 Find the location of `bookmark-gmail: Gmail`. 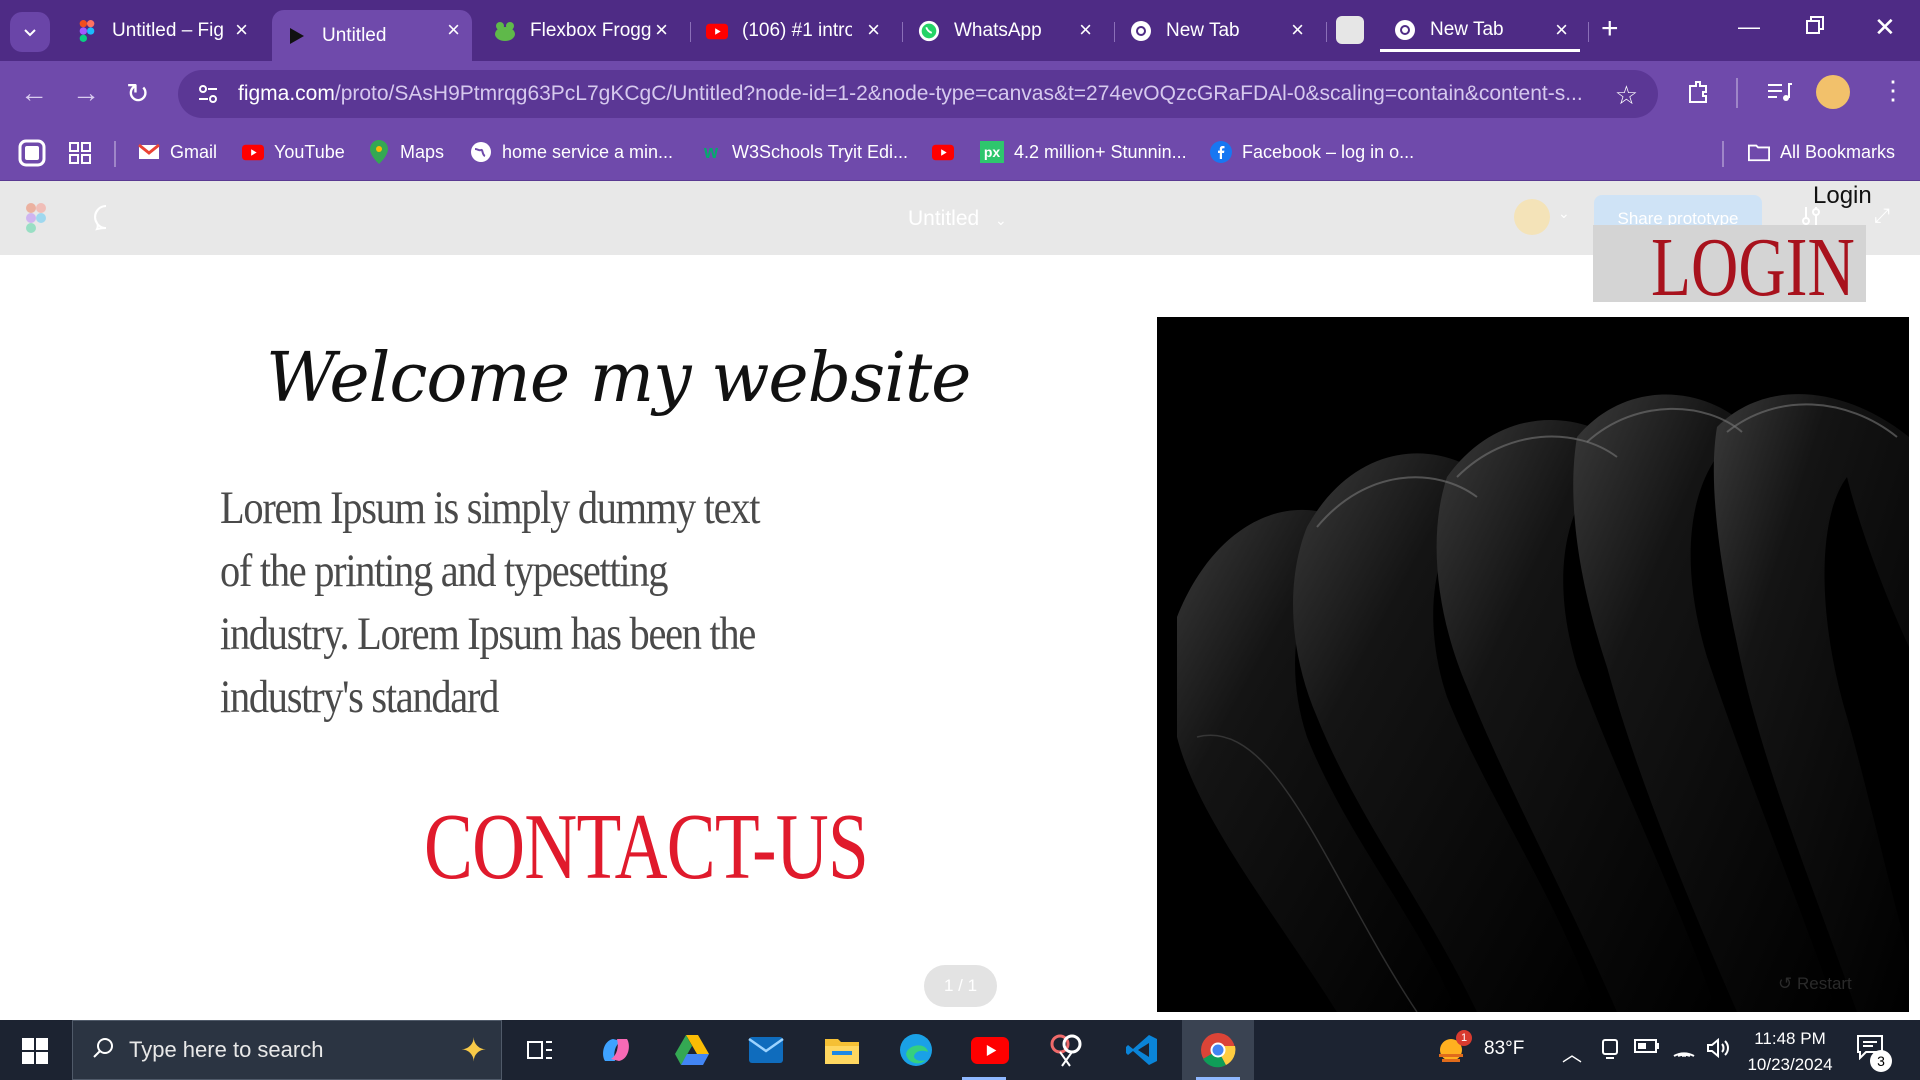

bookmark-gmail: Gmail is located at coordinates (177, 152).